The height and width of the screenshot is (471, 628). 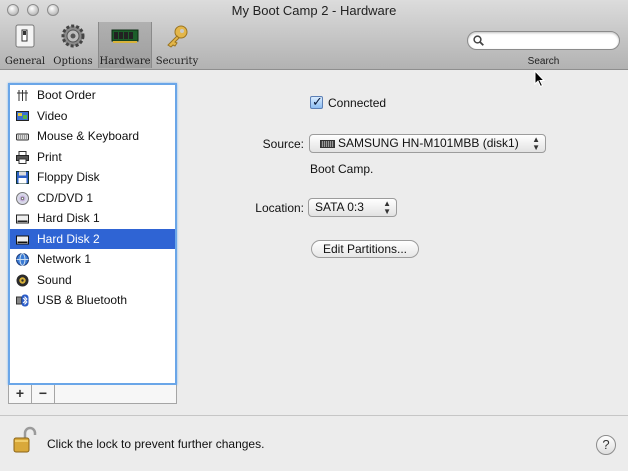 I want to click on cd-icon, so click(x=22, y=198).